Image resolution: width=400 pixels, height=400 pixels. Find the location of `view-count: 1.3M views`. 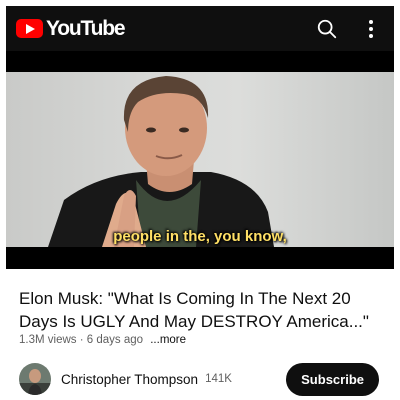

view-count: 1.3M views is located at coordinates (48, 340).